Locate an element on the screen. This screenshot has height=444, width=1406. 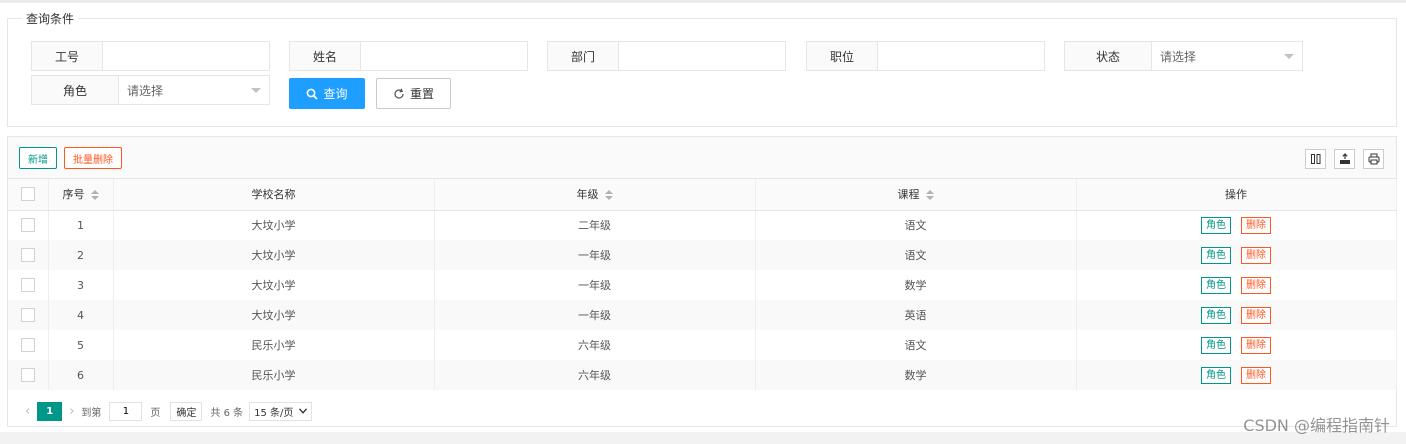
row-course: 英语 is located at coordinates (916, 315).